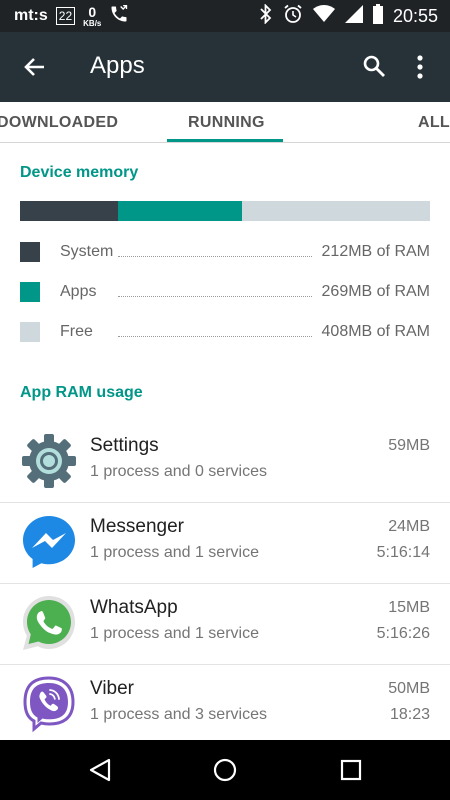 The width and height of the screenshot is (450, 800). I want to click on network-speed-unit: KB/s, so click(92, 23).